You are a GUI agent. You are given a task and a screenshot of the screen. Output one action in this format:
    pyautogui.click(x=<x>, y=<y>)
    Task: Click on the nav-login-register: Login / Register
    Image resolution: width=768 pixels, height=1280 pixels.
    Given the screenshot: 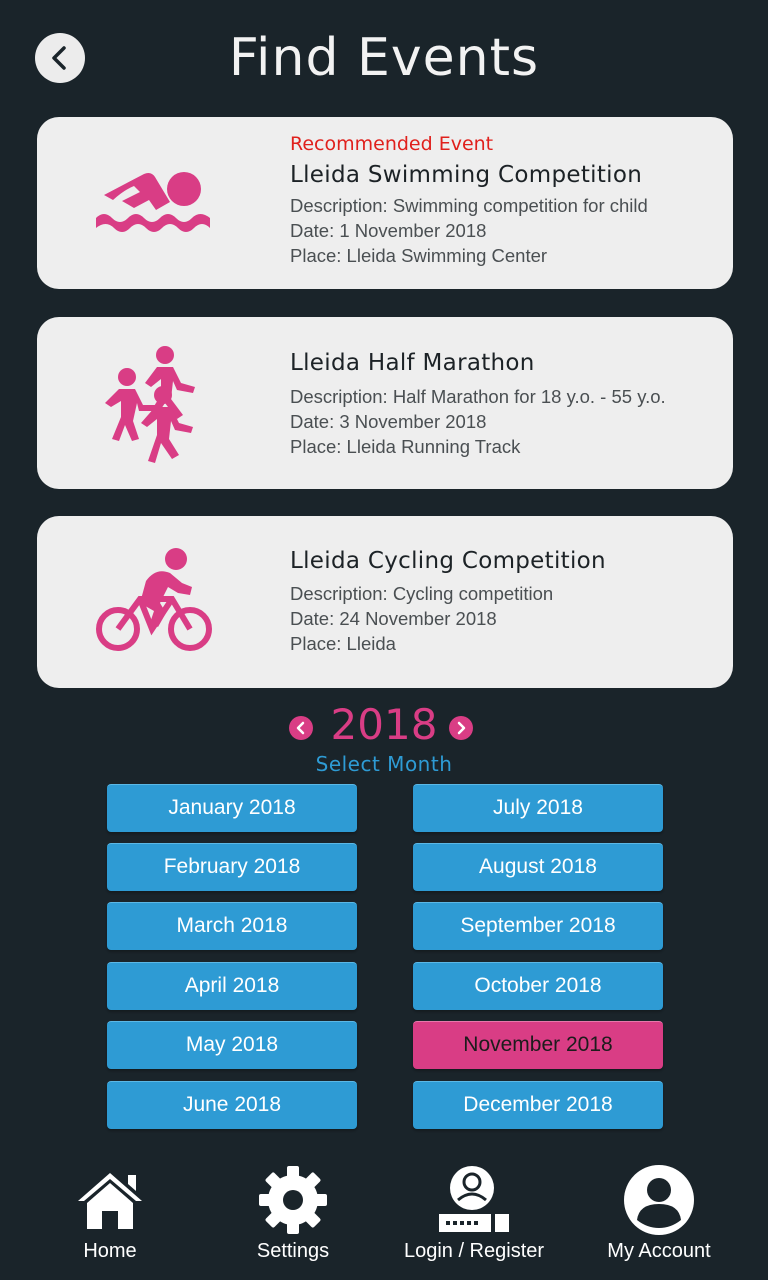 What is the action you would take?
    pyautogui.click(x=474, y=1215)
    